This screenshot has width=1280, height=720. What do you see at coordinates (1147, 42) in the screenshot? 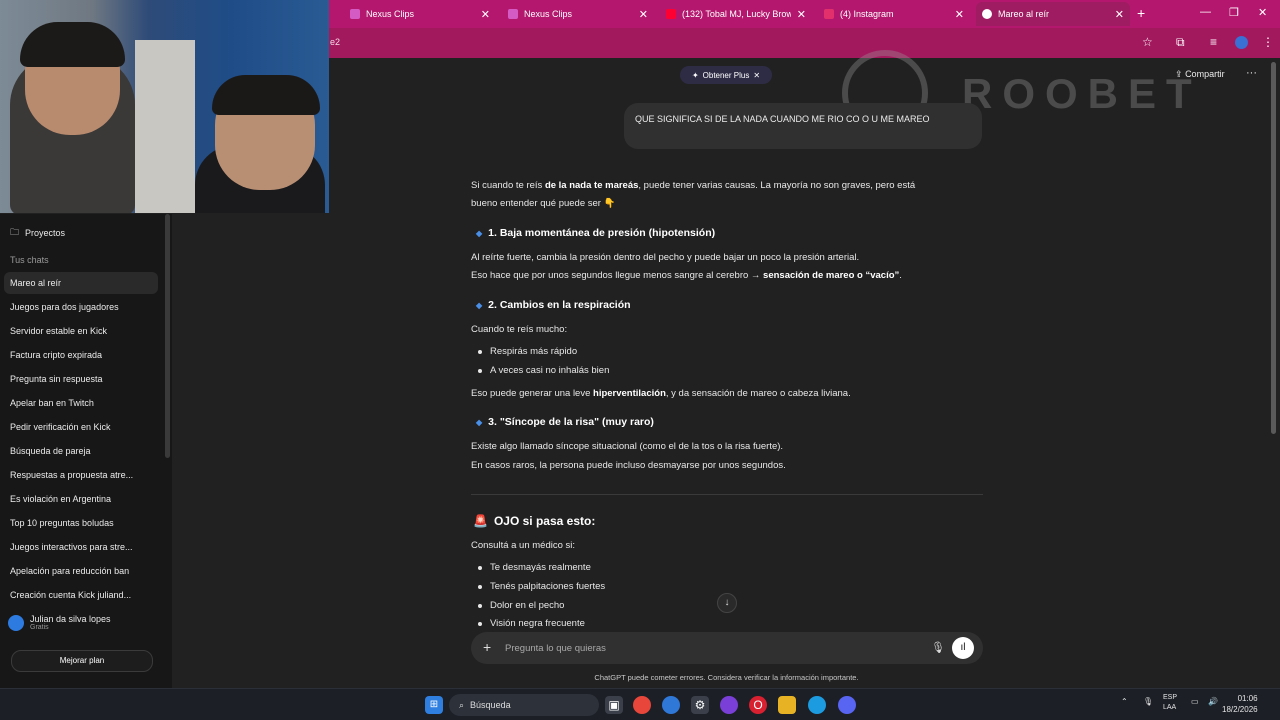
I see `bookmark-star-icon: ☆` at bounding box center [1147, 42].